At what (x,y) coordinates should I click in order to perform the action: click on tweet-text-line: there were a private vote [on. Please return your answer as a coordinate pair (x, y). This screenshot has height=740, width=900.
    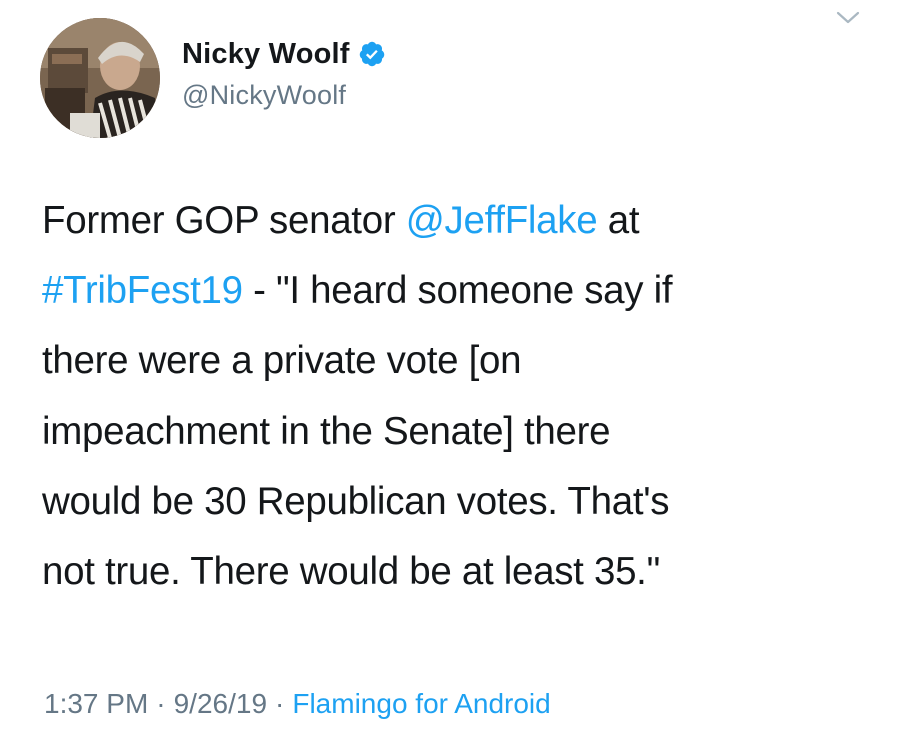
    Looking at the image, I should click on (457, 361).